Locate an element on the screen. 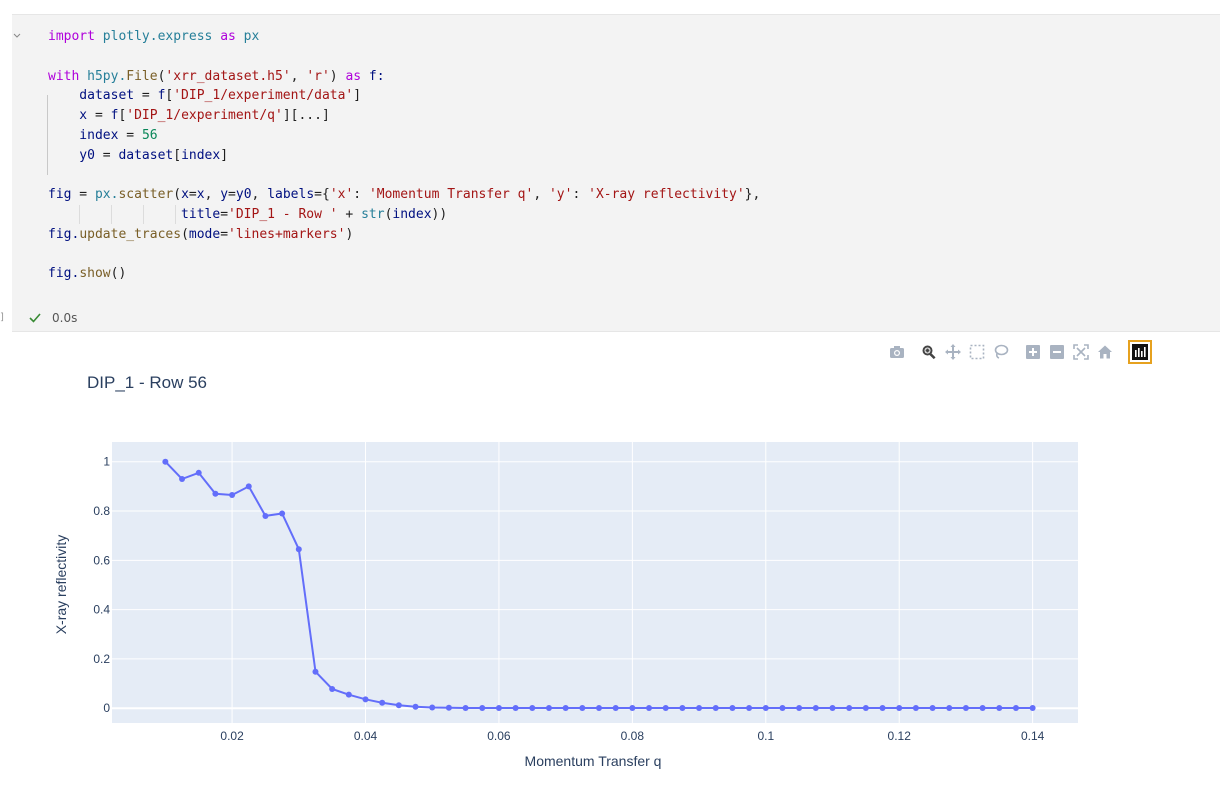  code-token: labels is located at coordinates (291, 194).